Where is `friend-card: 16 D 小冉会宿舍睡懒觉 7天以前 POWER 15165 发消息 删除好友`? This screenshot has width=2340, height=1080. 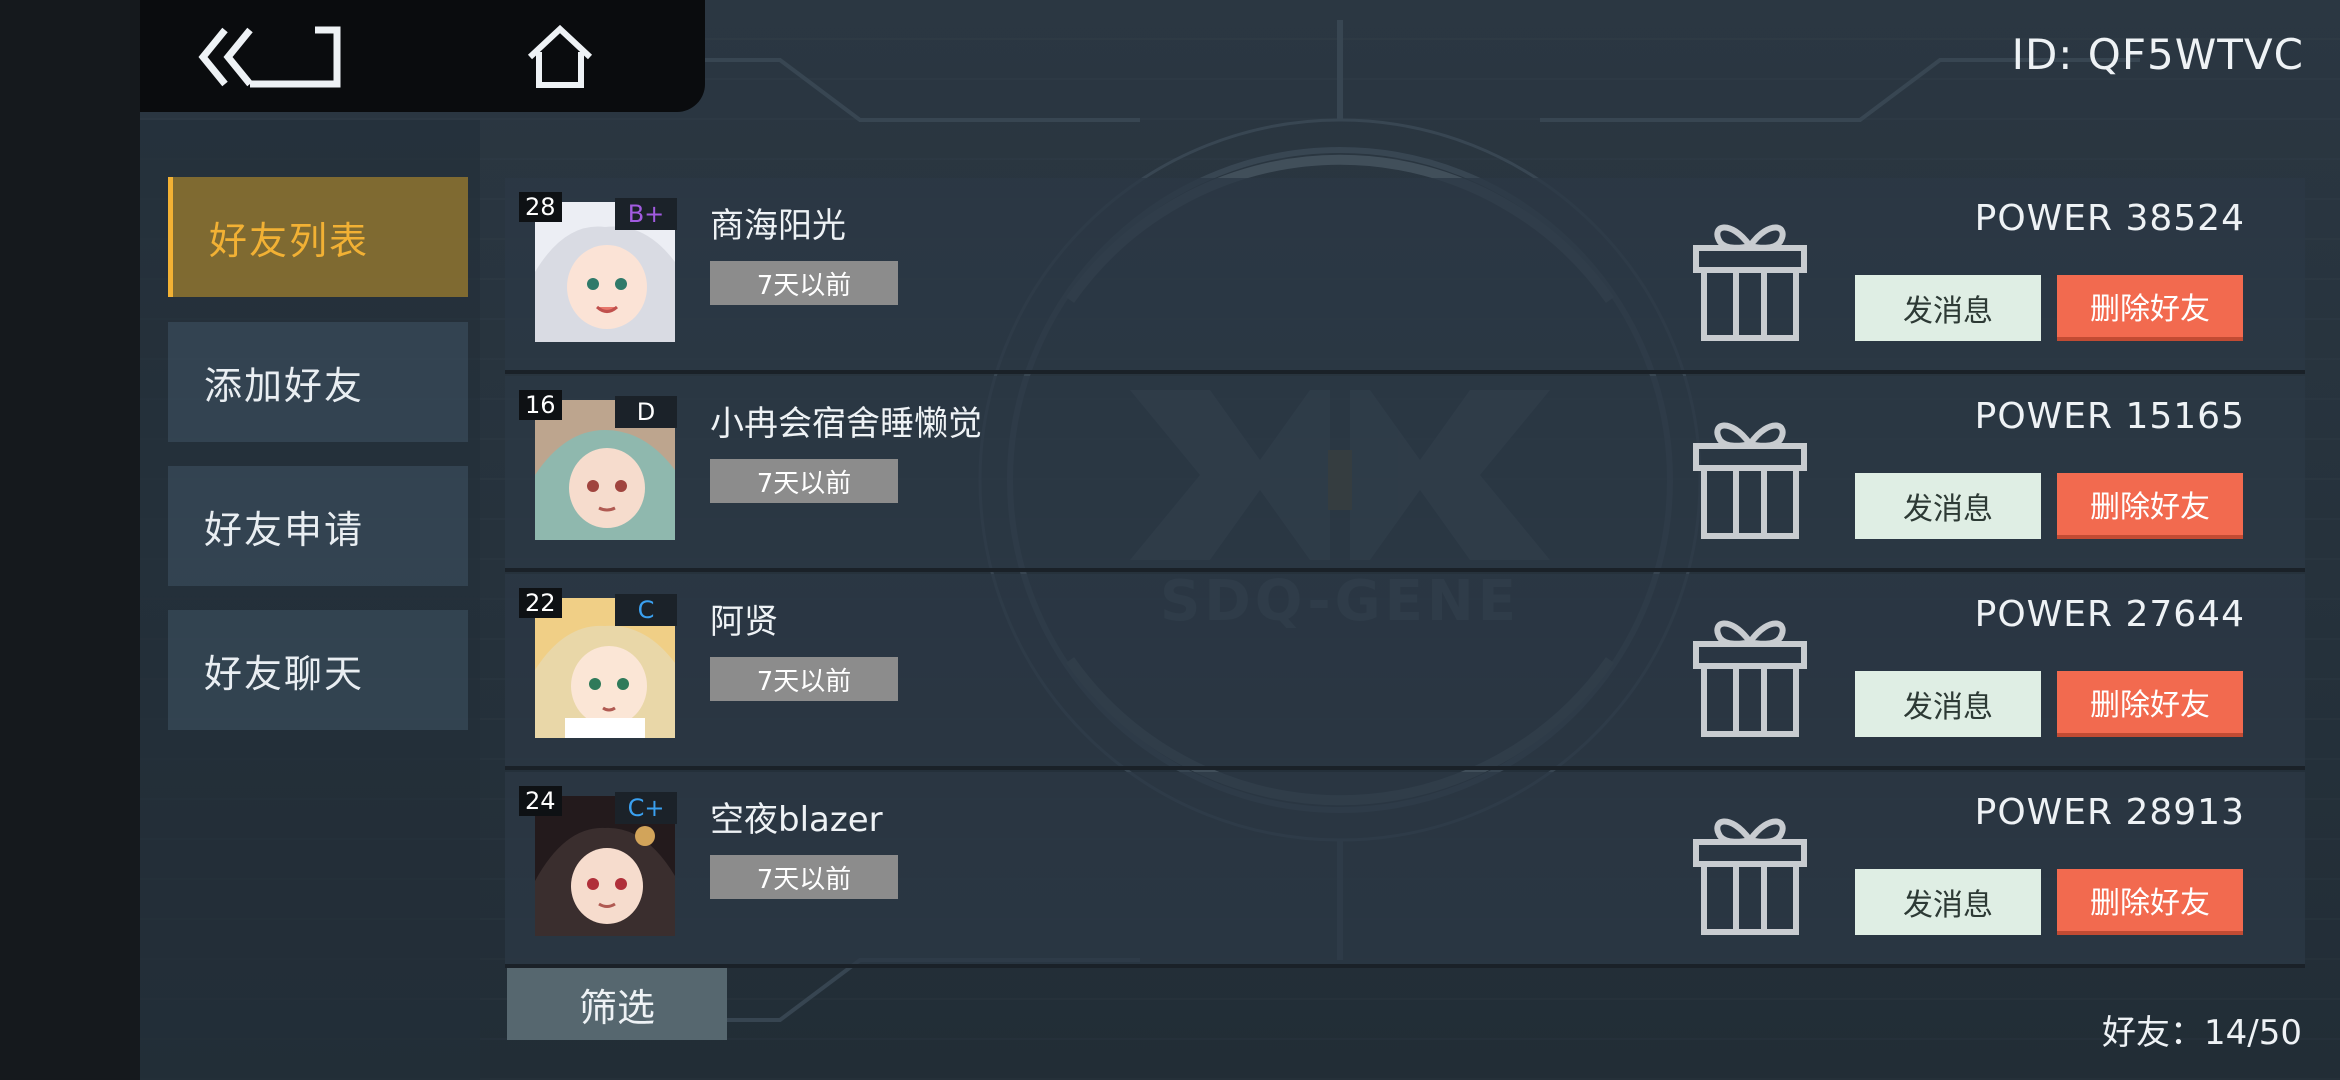 friend-card: 16 D 小冉会宿舍睡懒觉 7天以前 POWER 15165 发消息 删除好友 is located at coordinates (1405, 474).